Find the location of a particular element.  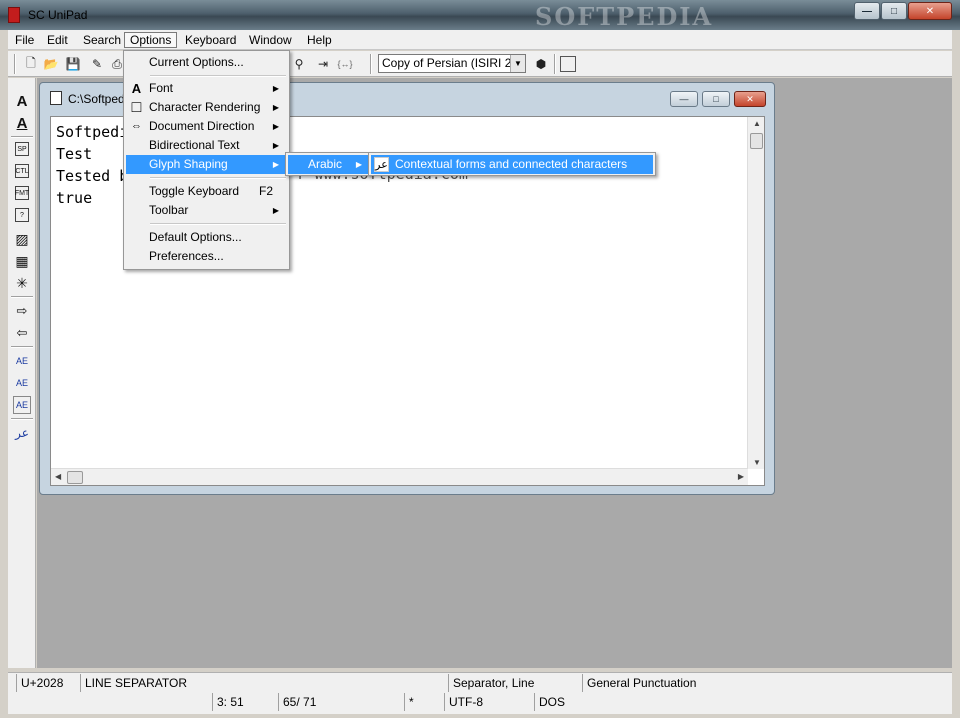

menu-item-label: Document Direction is located at coordinates (202, 126).